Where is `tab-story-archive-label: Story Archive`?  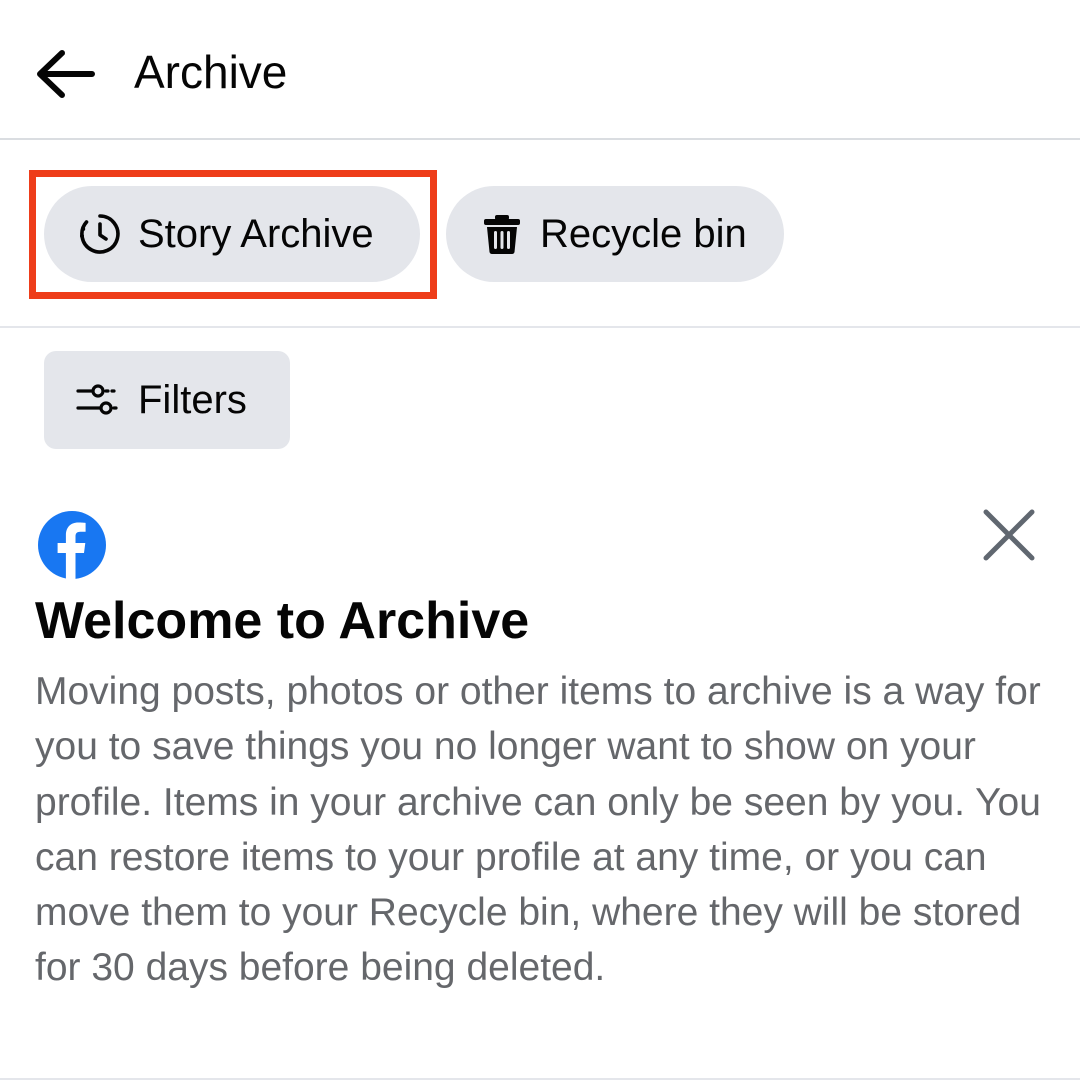
tab-story-archive-label: Story Archive is located at coordinates (256, 234).